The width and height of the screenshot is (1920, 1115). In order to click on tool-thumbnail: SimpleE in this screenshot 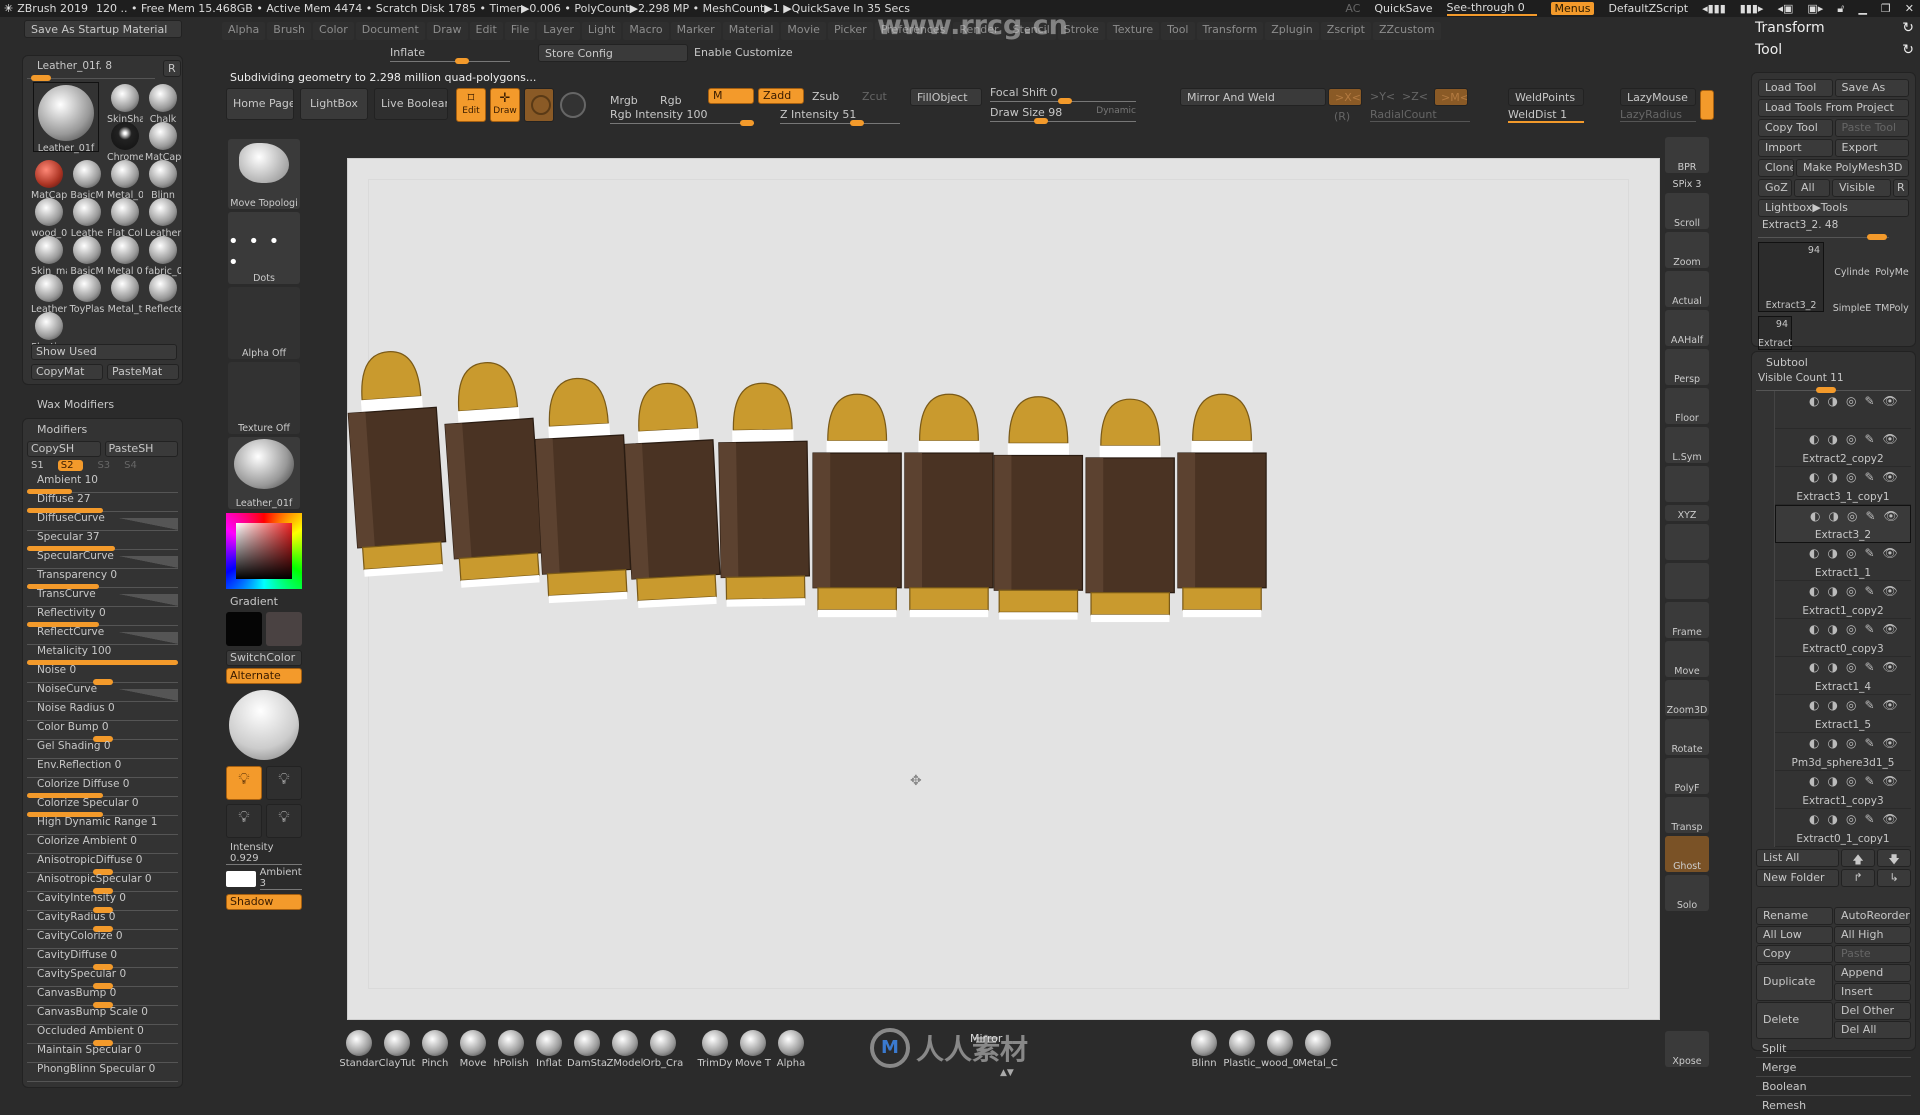, I will do `click(1852, 297)`.